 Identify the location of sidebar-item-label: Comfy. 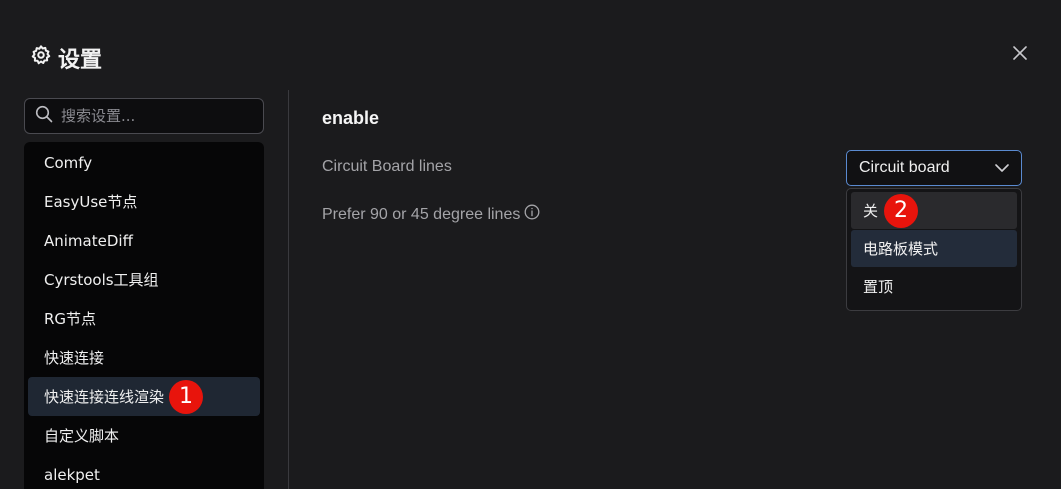
(68, 162).